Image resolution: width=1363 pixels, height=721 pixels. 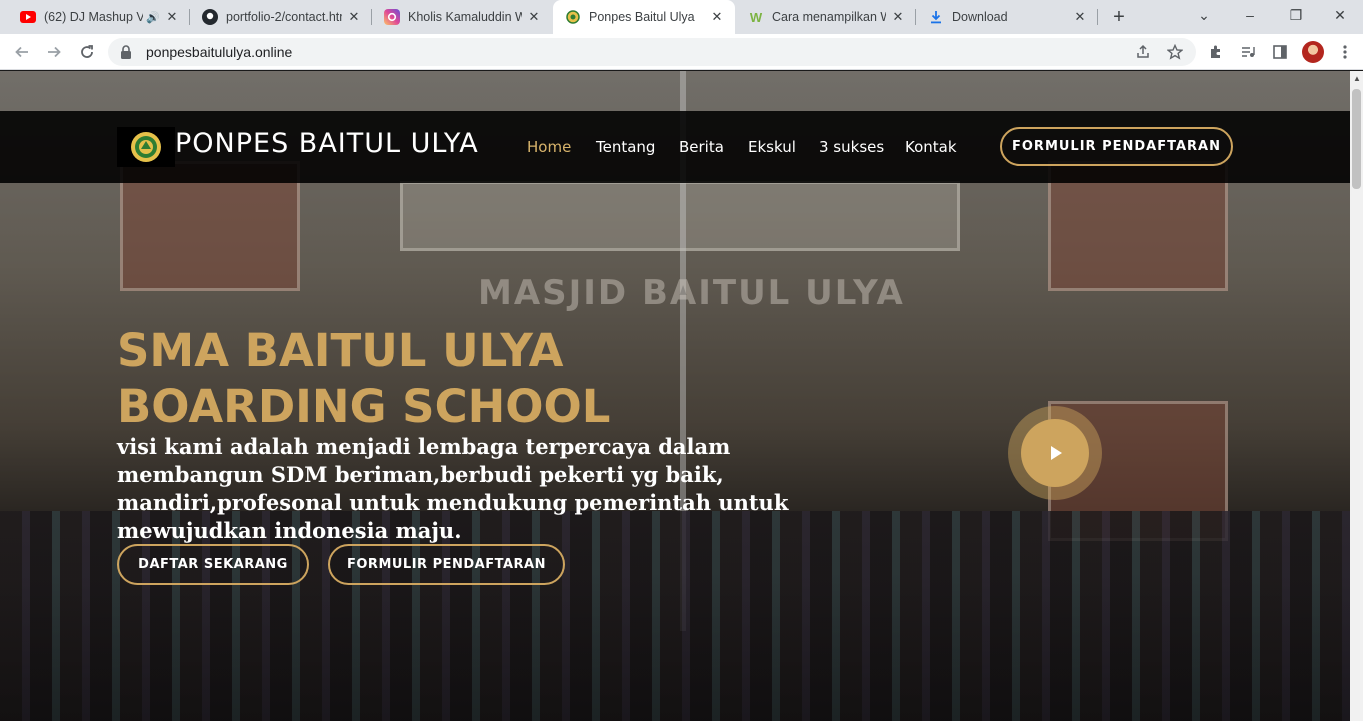 I want to click on lock-icon, so click(x=127, y=52).